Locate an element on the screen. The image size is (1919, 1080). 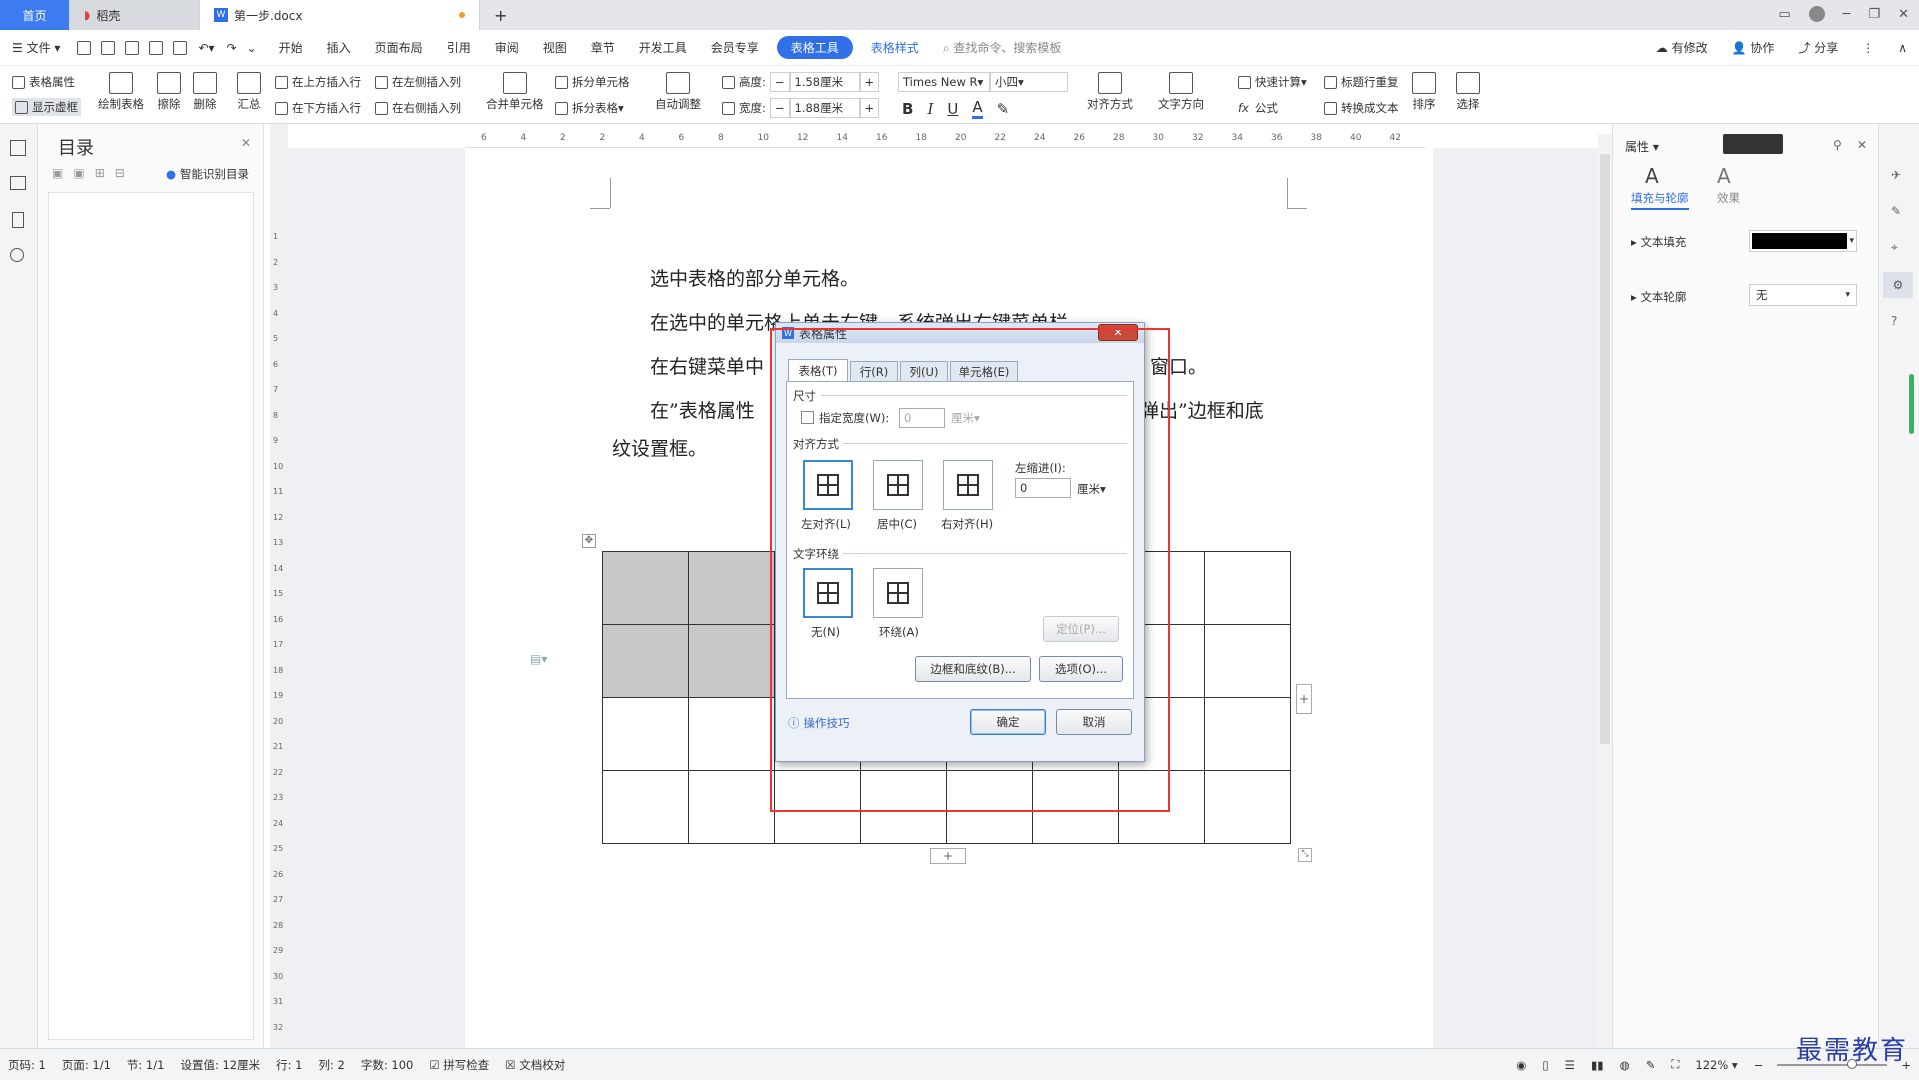
print-preview-icon is located at coordinates (180, 47).